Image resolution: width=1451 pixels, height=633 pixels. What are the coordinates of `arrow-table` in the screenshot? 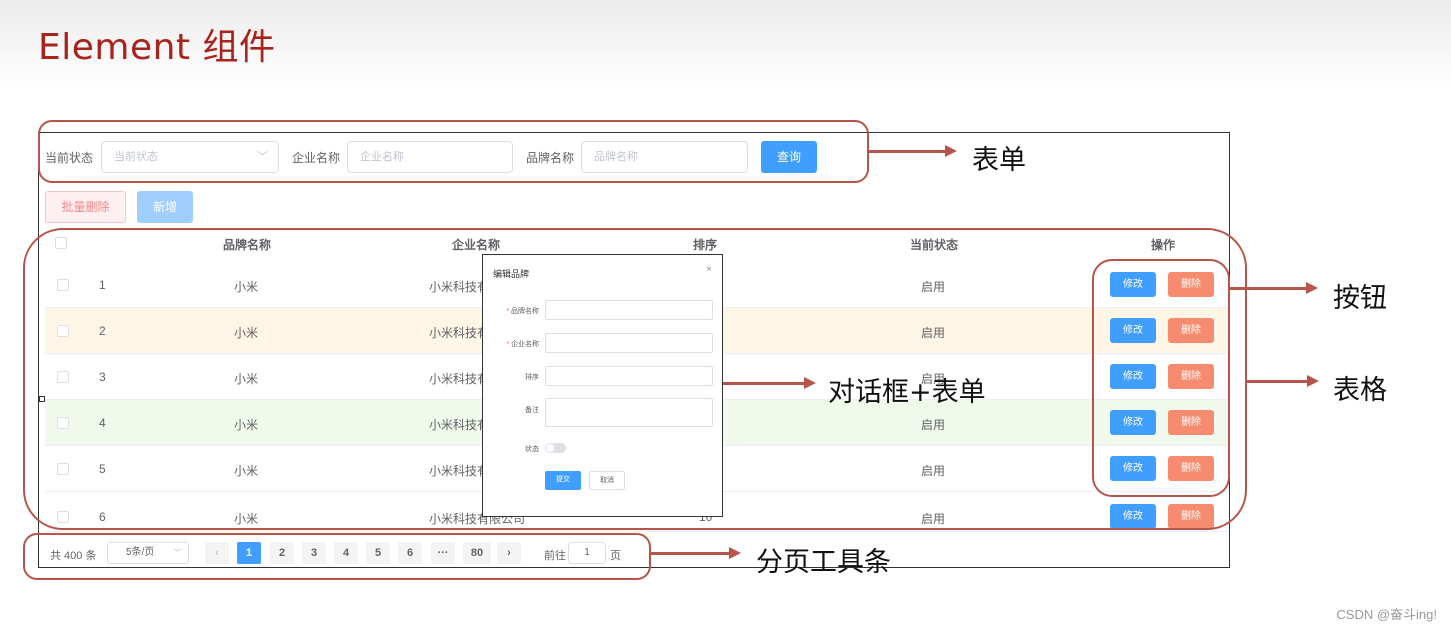 It's located at (1278, 381).